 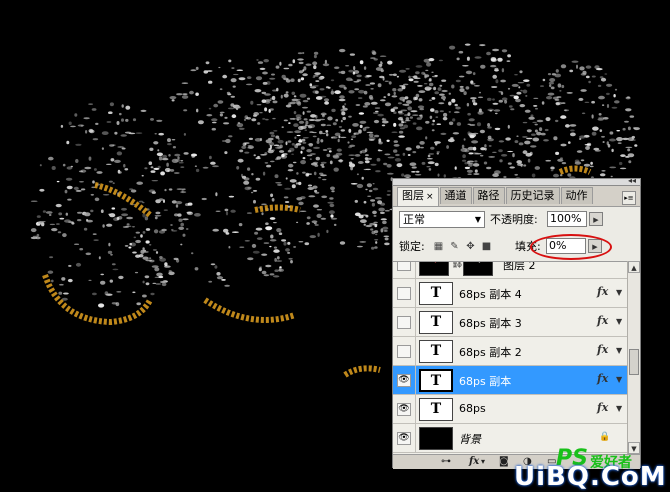 I want to click on layer-row-selected: 👁 T 68ps 副本 fx ▼, so click(x=510, y=380).